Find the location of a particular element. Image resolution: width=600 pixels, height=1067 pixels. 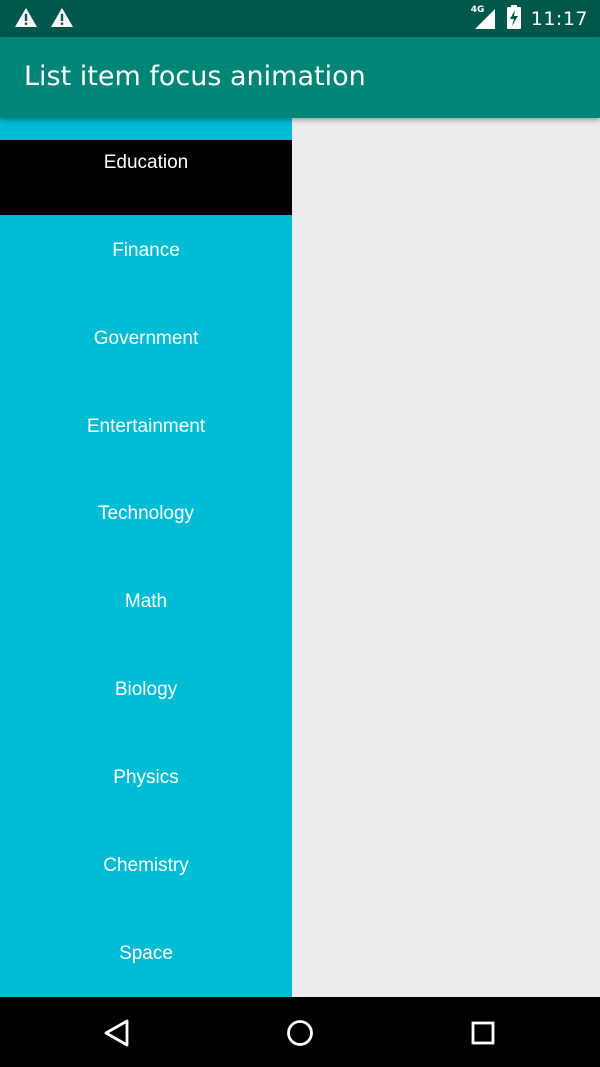

list-item-label: Physics is located at coordinates (146, 777).